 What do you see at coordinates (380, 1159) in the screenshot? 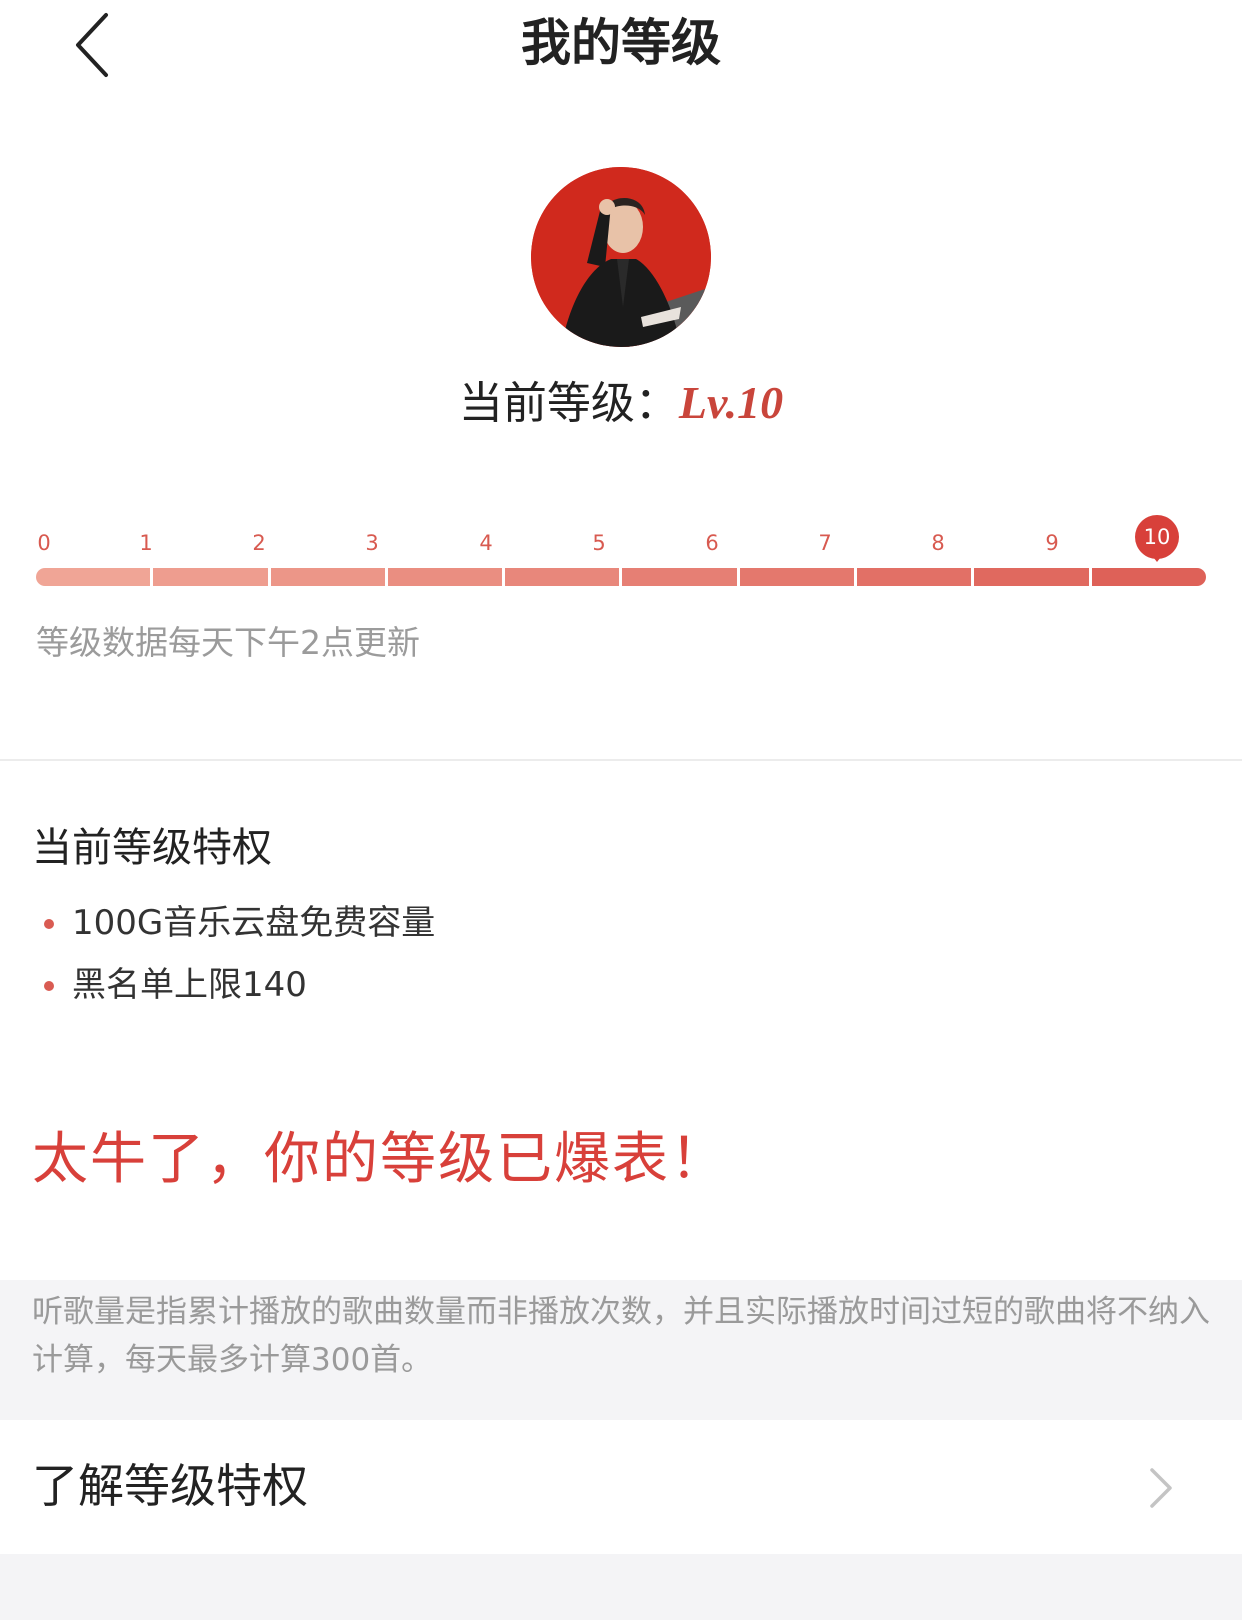
I see `max-level-message: 太牛了，你的等级已爆表！` at bounding box center [380, 1159].